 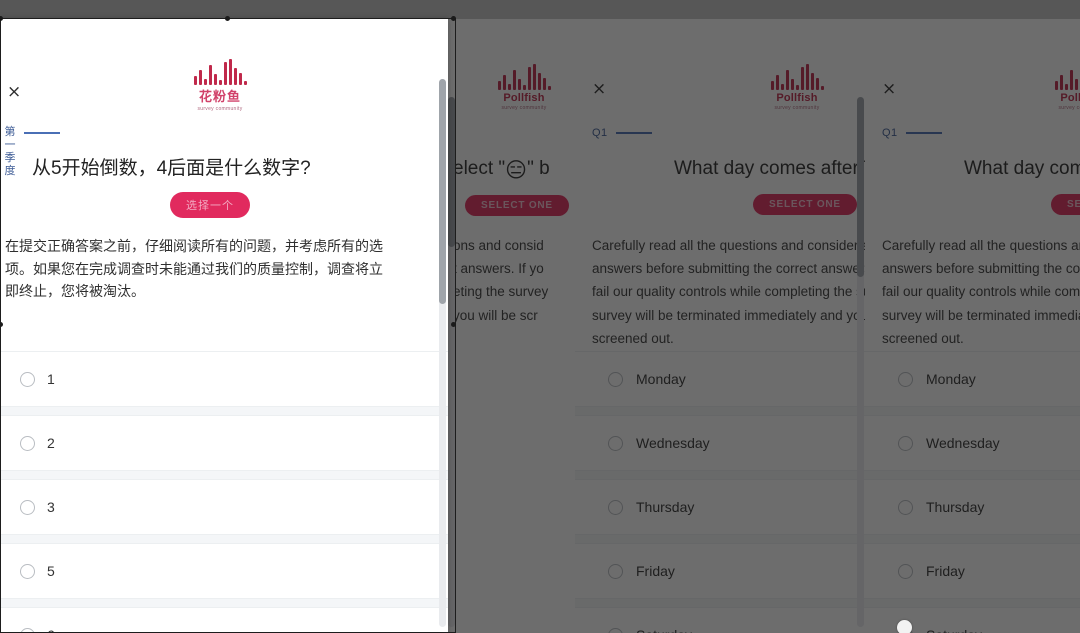 I want to click on question-text-after: " b, so click(x=538, y=168).